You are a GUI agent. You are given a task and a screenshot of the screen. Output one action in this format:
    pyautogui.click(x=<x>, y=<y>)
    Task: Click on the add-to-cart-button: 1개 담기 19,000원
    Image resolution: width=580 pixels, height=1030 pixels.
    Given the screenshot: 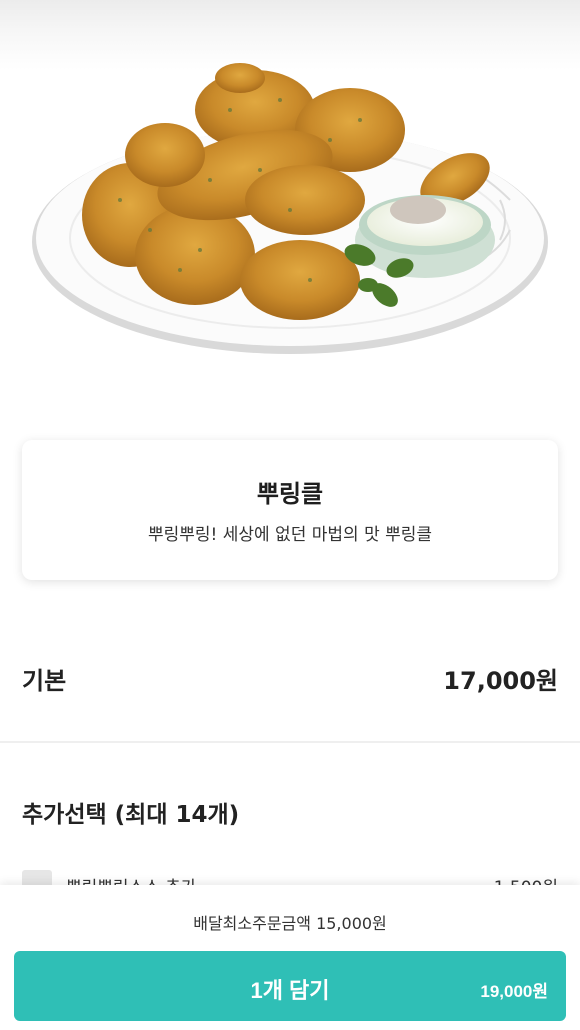 What is the action you would take?
    pyautogui.click(x=290, y=986)
    